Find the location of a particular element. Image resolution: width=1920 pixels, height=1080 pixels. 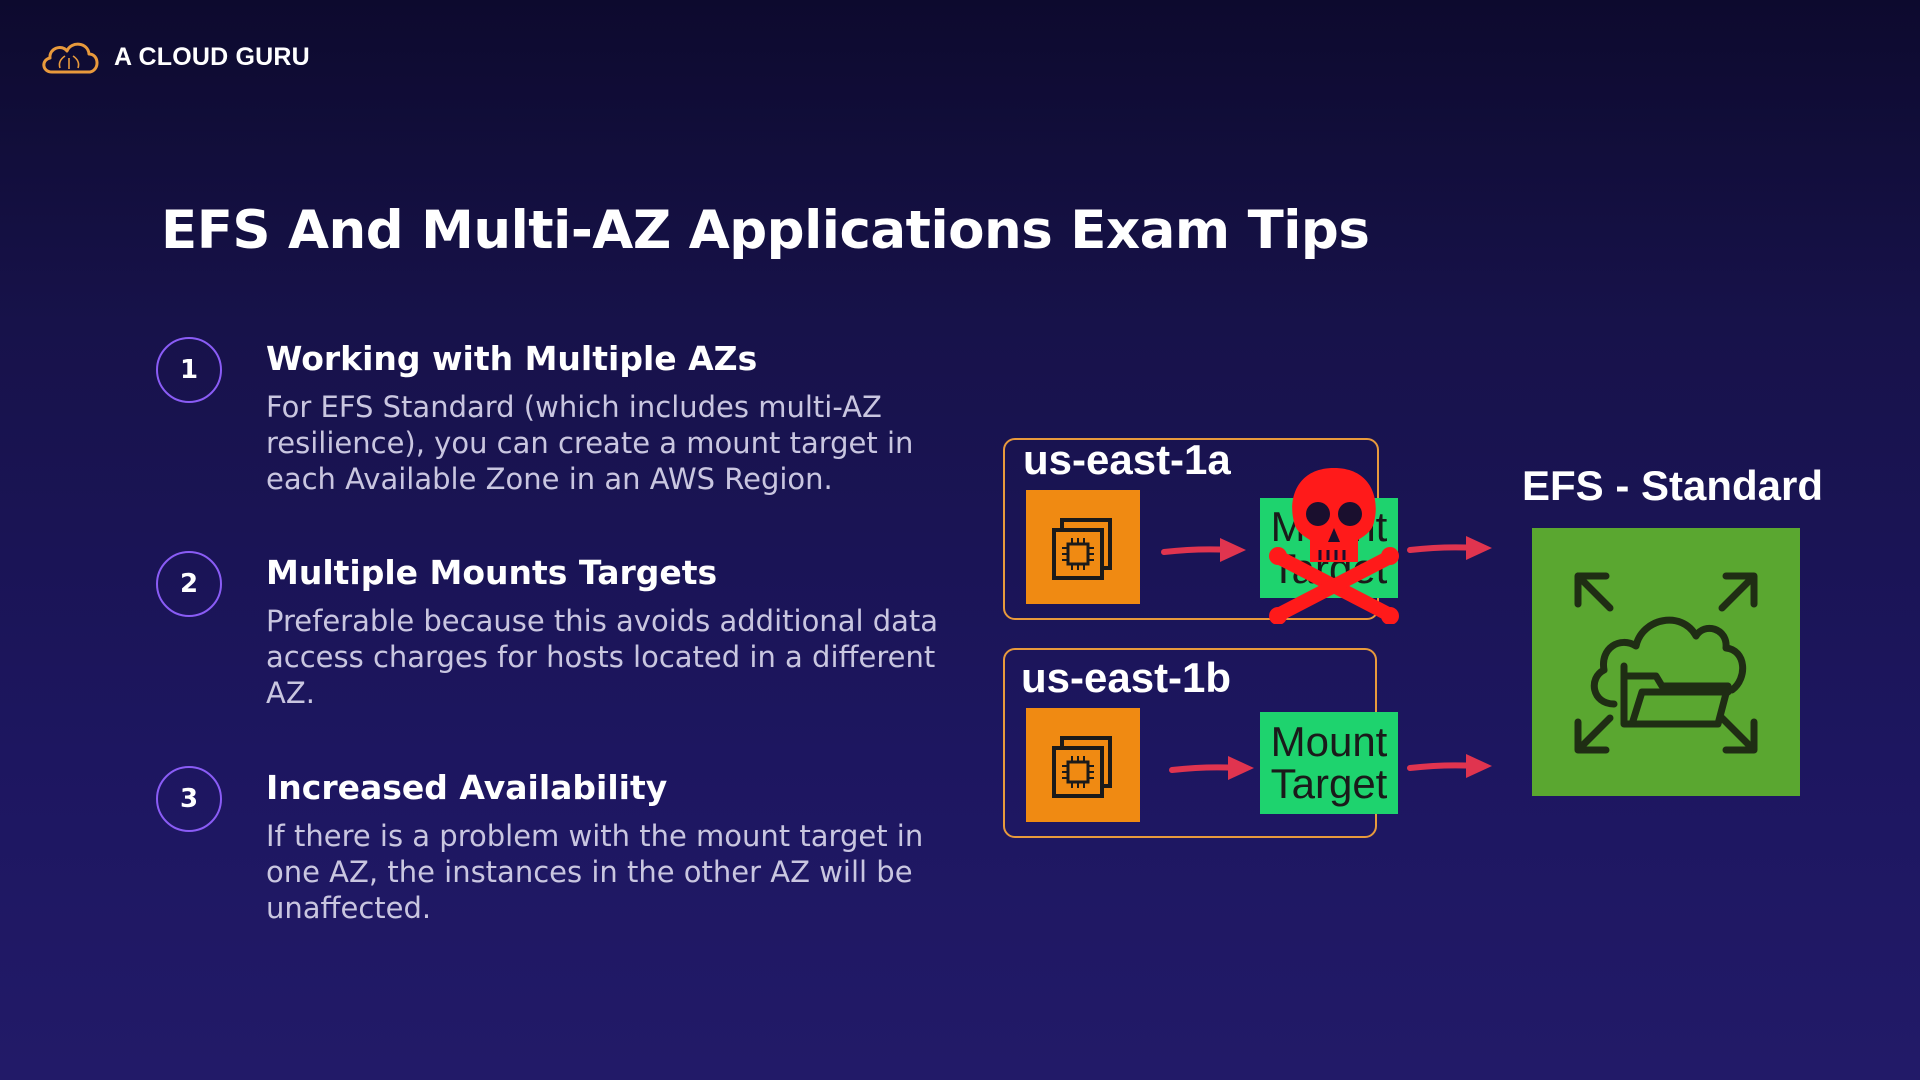

efs-standard-icon is located at coordinates (1666, 662).